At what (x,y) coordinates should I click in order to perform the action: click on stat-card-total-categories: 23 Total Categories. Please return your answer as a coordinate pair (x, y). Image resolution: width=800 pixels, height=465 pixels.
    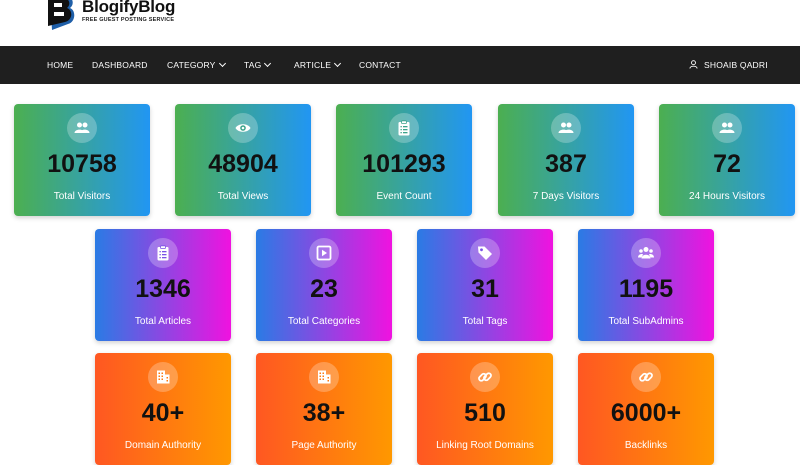
    Looking at the image, I should click on (324, 285).